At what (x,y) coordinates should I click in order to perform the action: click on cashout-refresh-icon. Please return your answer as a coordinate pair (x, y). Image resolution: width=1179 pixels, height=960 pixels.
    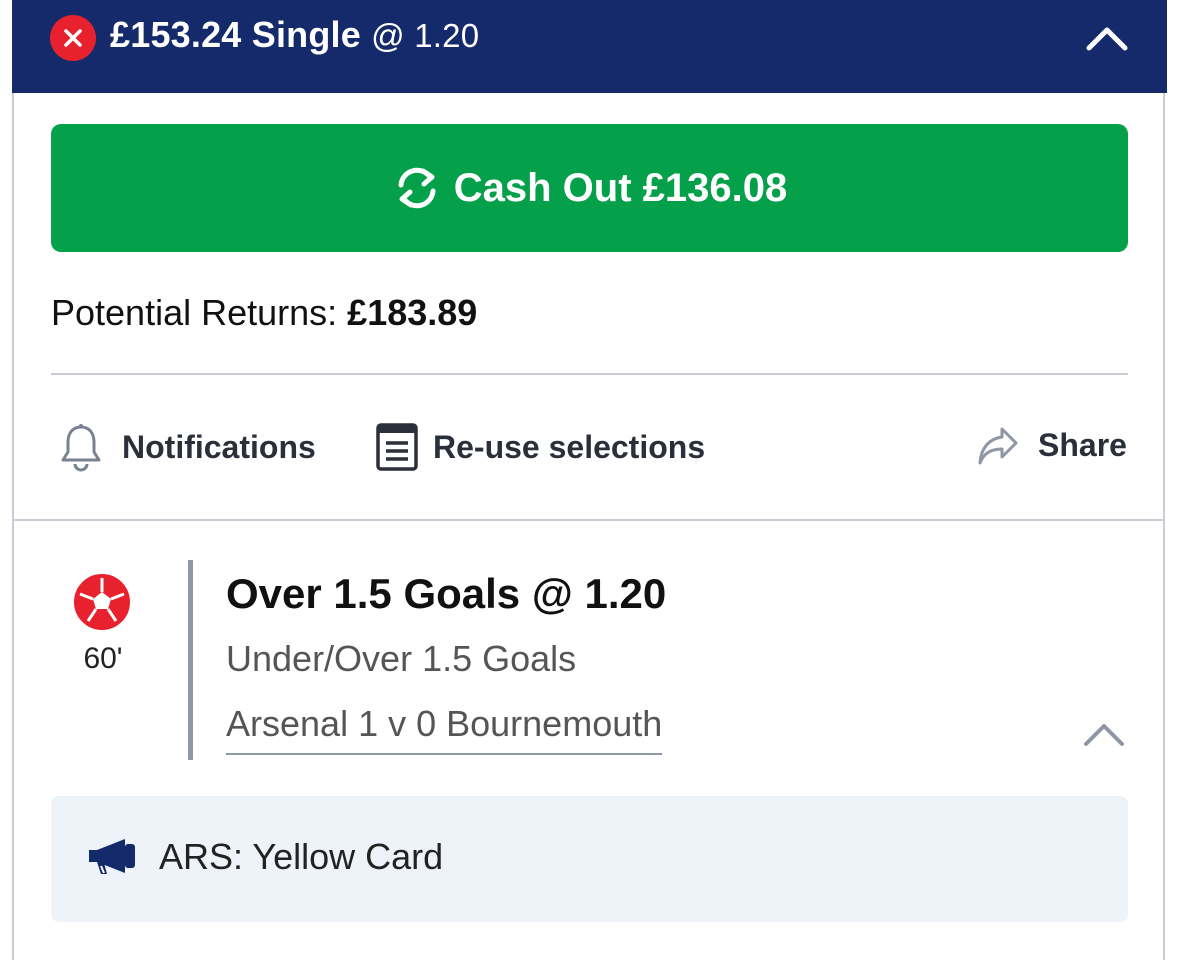
    Looking at the image, I should click on (417, 188).